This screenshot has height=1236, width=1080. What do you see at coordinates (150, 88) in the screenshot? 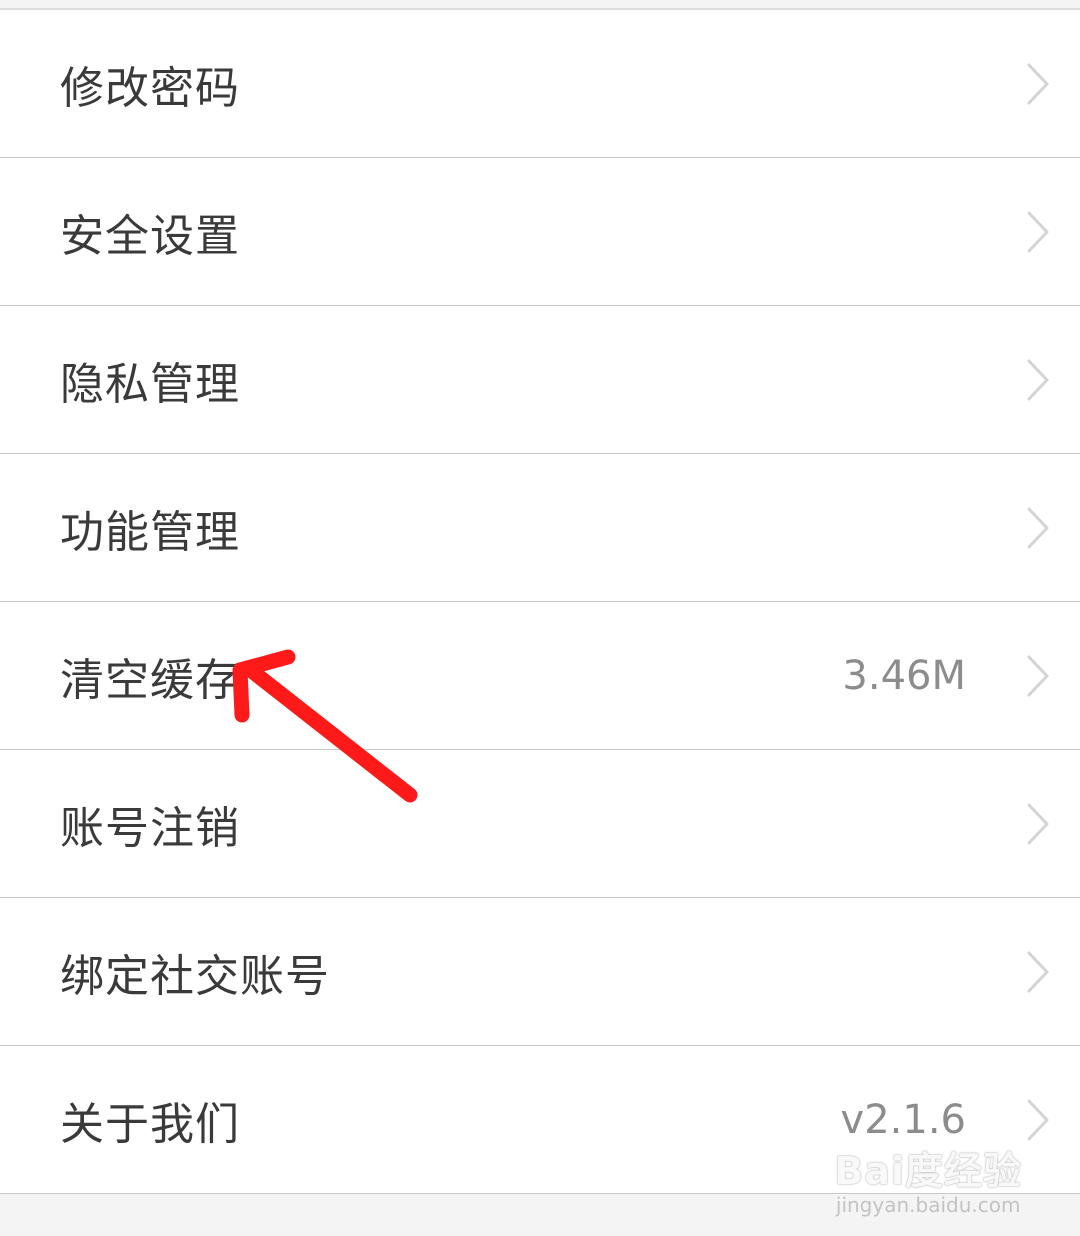
I see `settings-item-label: 修改密码` at bounding box center [150, 88].